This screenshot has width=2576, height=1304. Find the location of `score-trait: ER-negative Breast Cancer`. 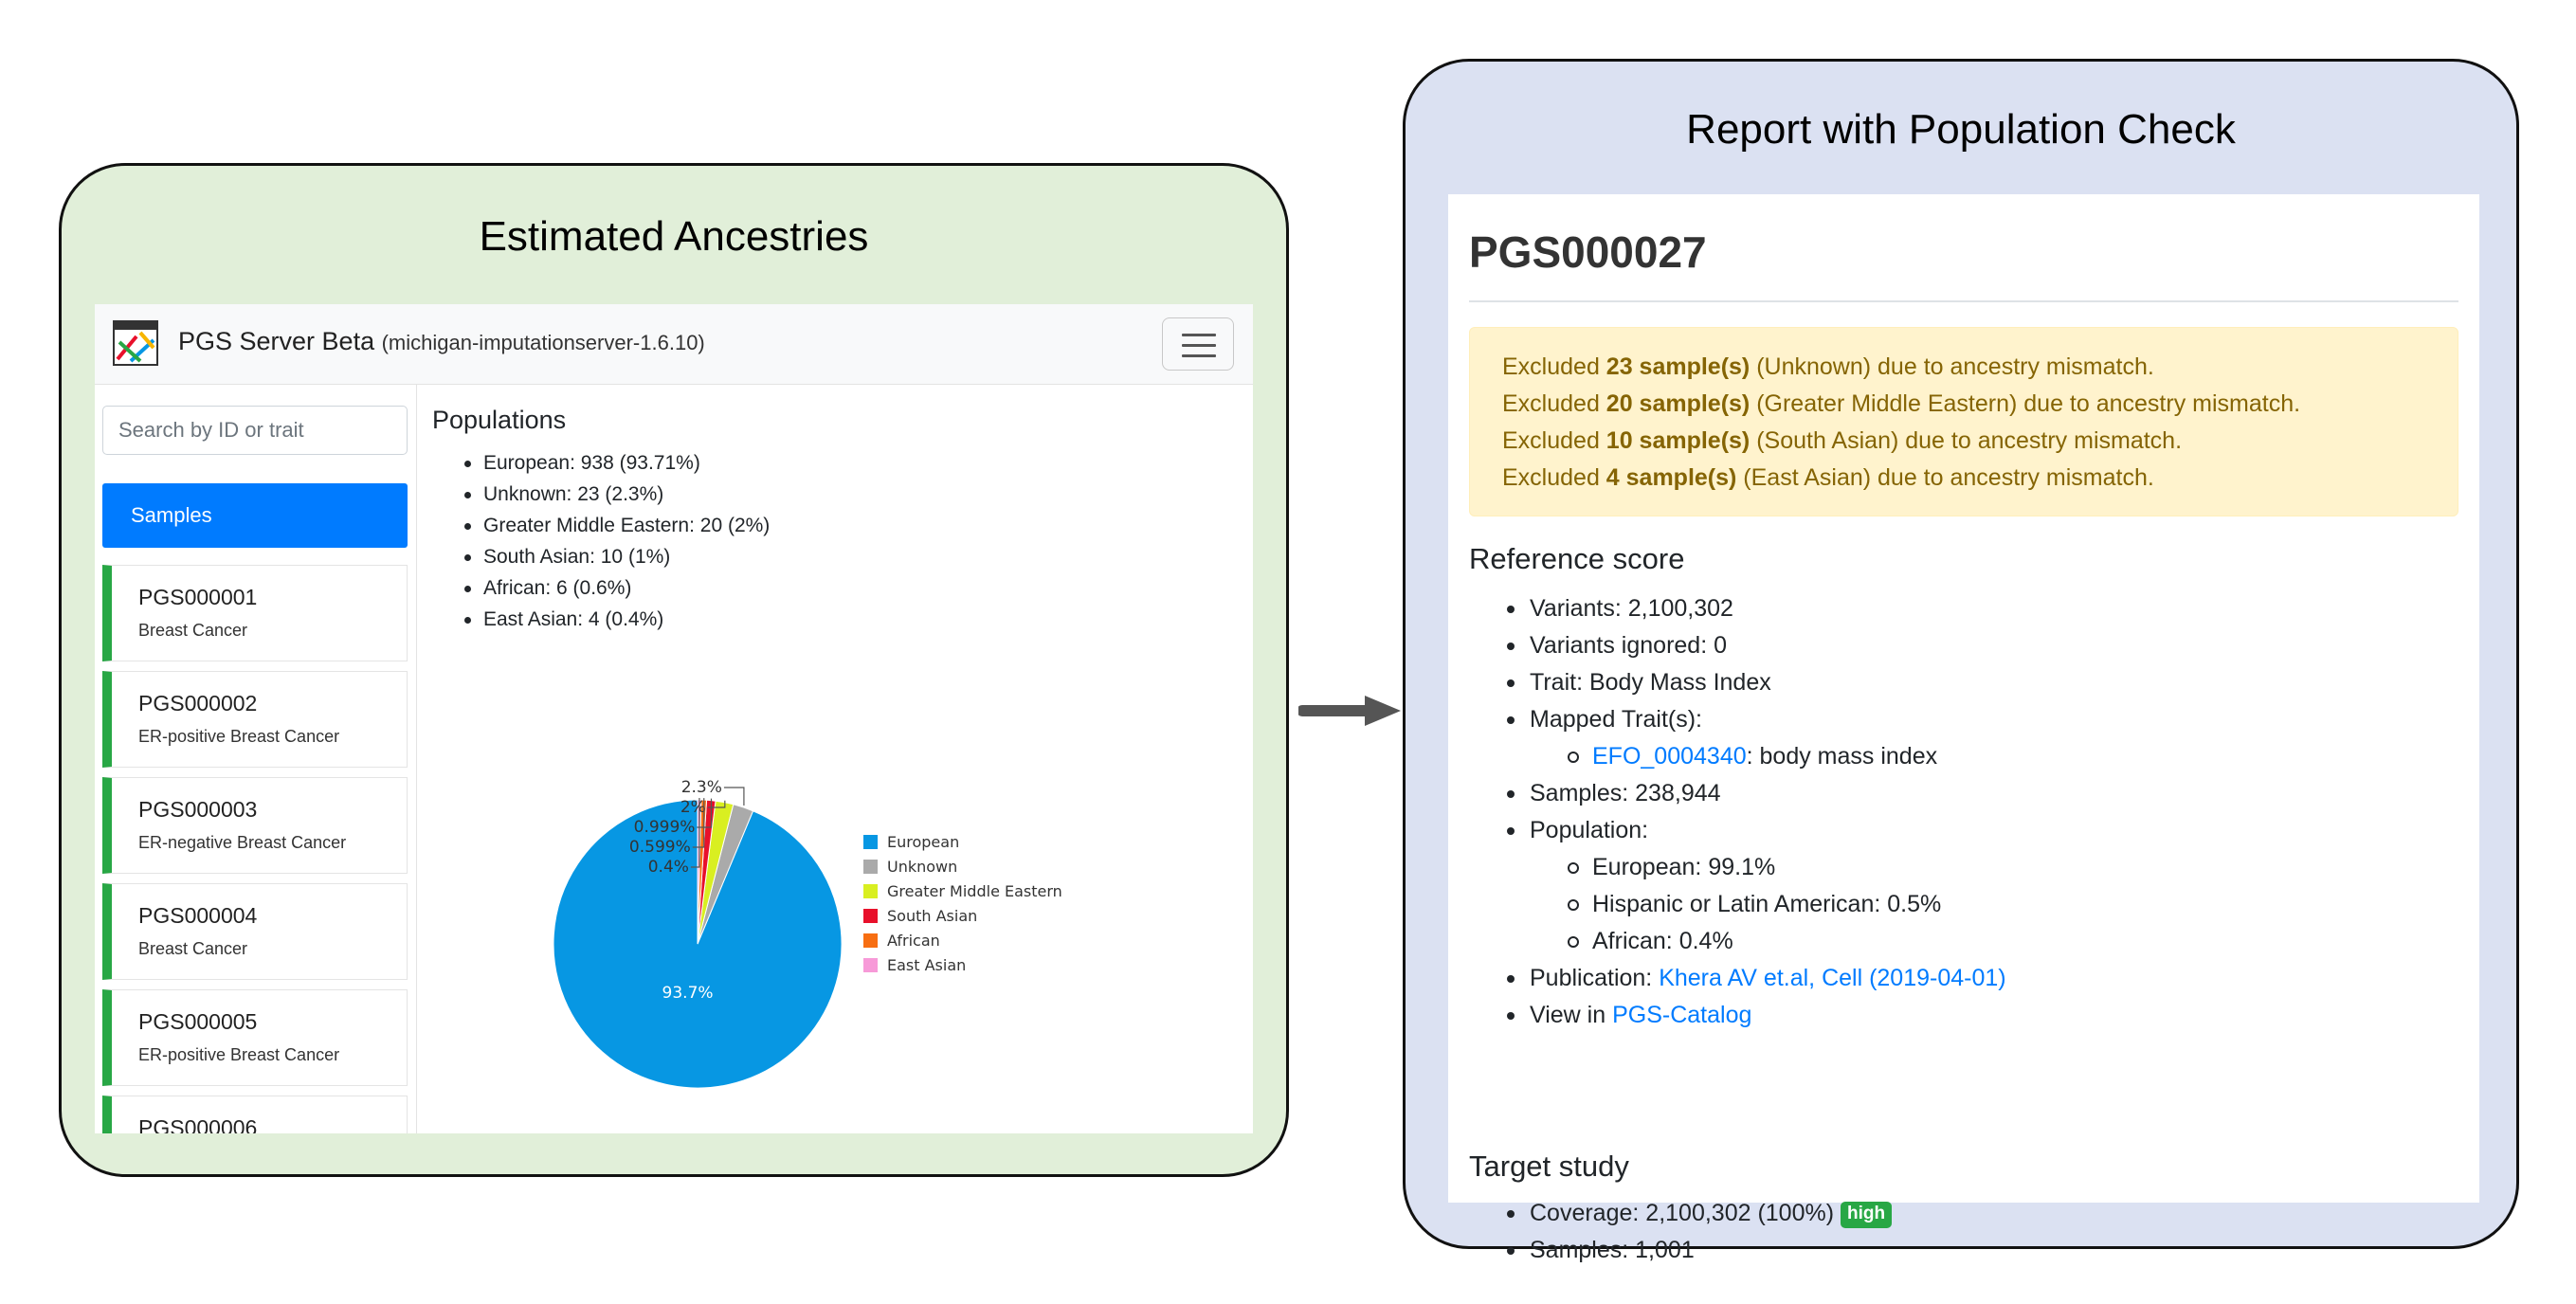

score-trait: ER-negative Breast Cancer is located at coordinates (242, 842).